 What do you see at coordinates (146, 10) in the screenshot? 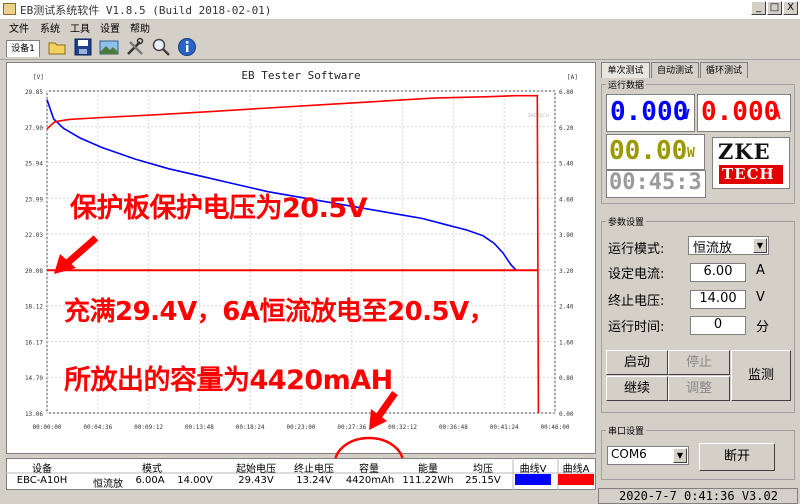
I see `window-title: EB测试系统软件 V1.8.5 (Build 2018-02-01)` at bounding box center [146, 10].